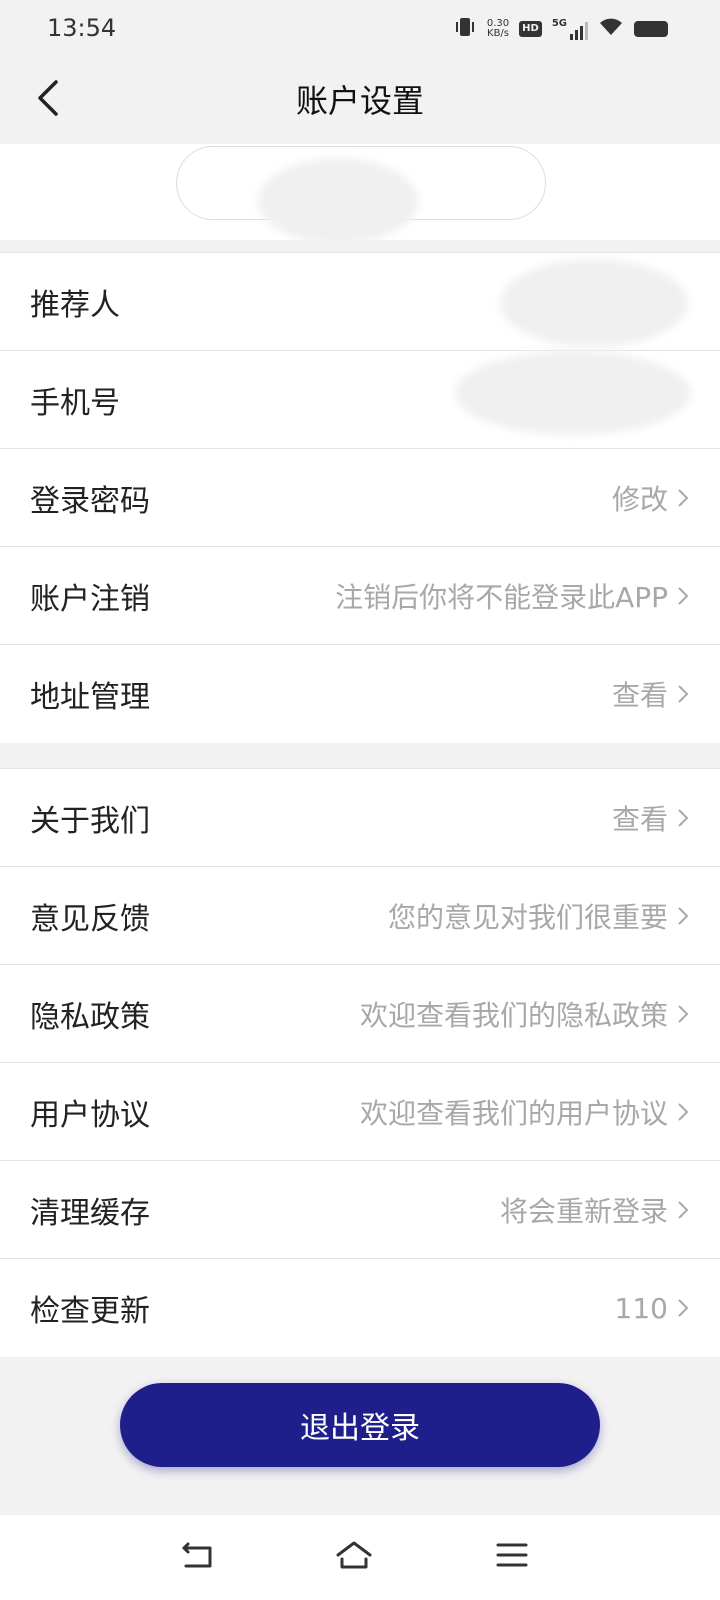 The height and width of the screenshot is (1600, 720). I want to click on row-label: 关于我们, so click(90, 821).